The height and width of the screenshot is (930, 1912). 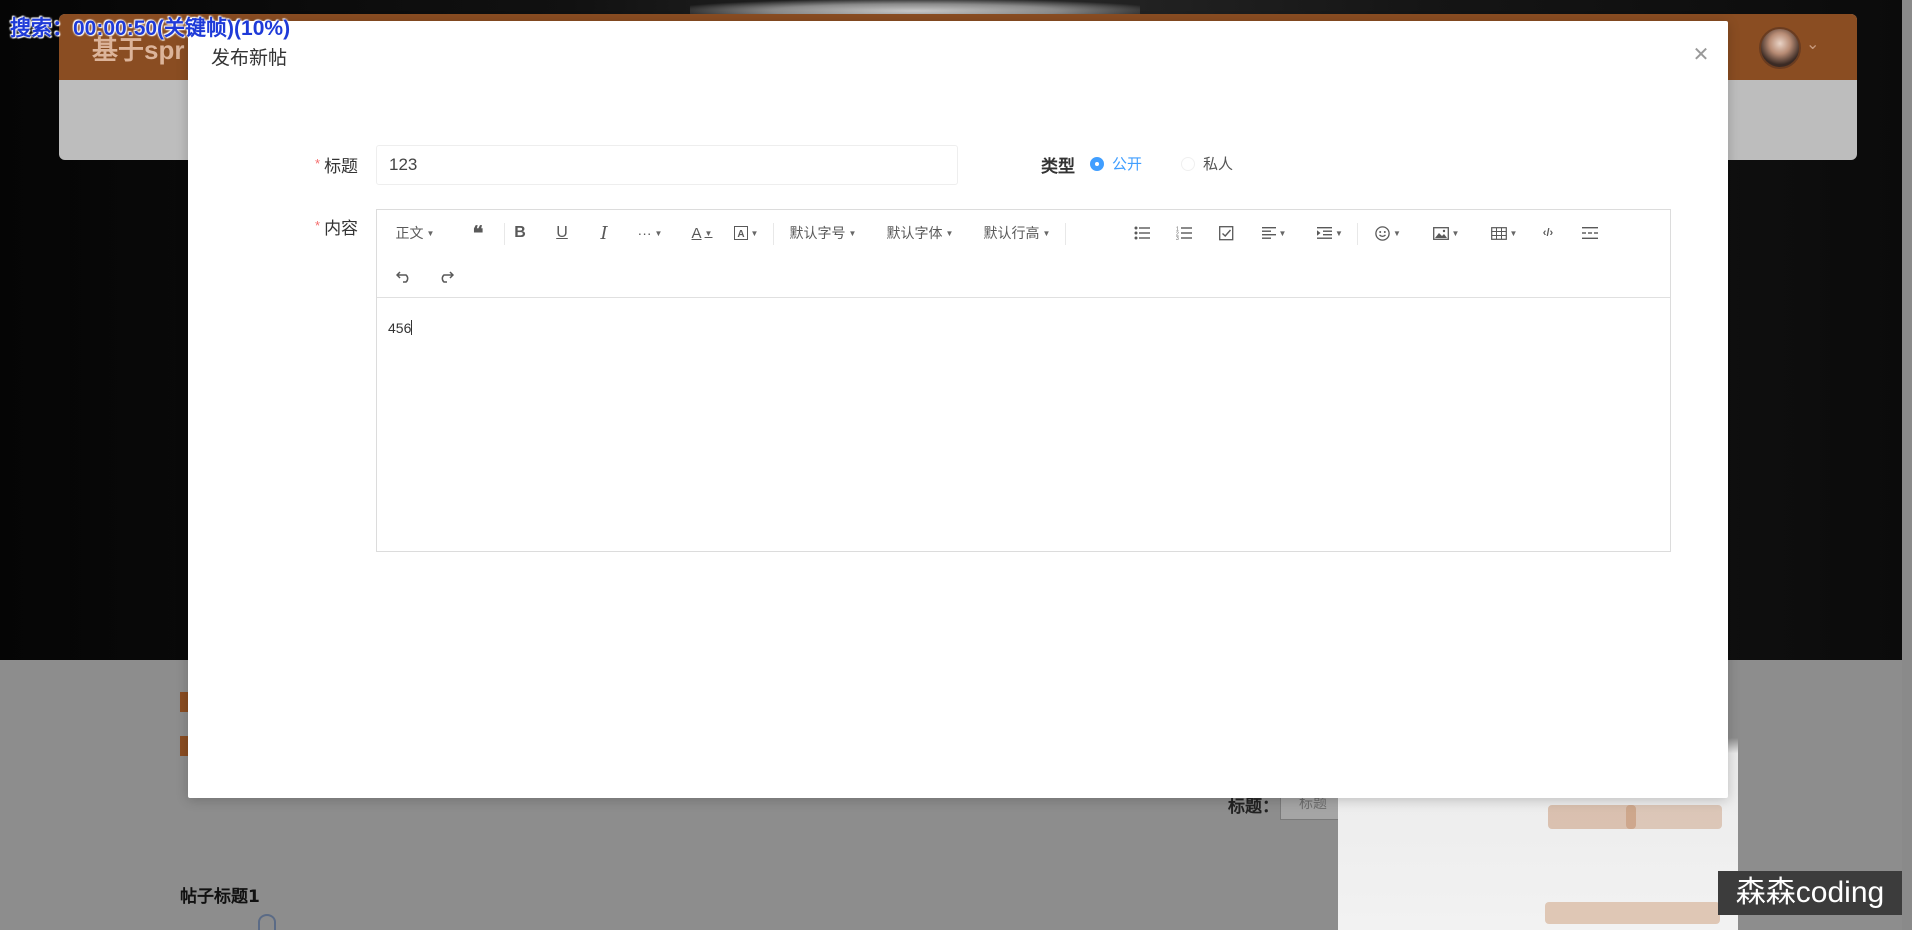 I want to click on editor-toolbar: 正文 ▼ ❝ B U I ··· ▼ A ▼ A ▼ 默认字号 ▼ 默认字体 ▼ 默认行高 ▼, so click(x=1023, y=254).